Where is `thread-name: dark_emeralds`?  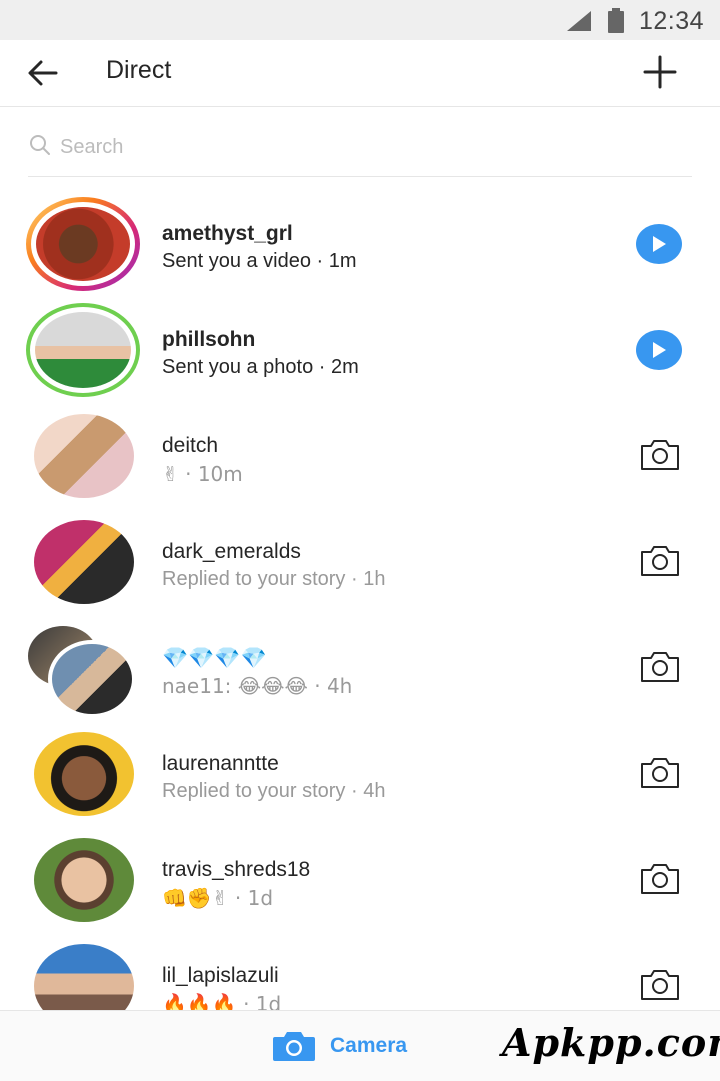
thread-name: dark_emeralds is located at coordinates (231, 551).